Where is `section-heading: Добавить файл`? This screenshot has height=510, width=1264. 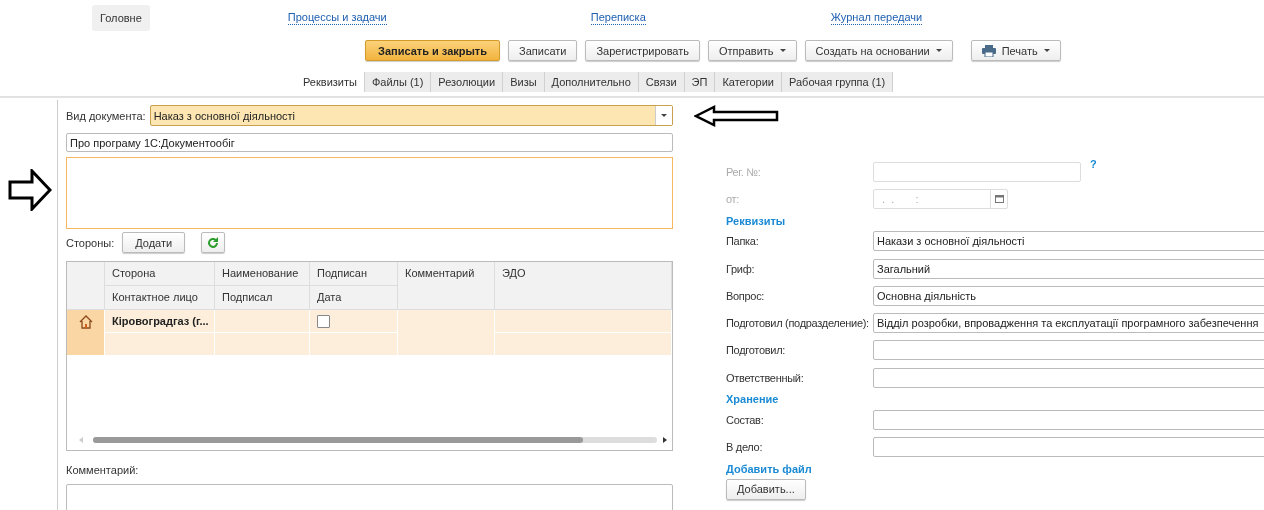 section-heading: Добавить файл is located at coordinates (769, 468).